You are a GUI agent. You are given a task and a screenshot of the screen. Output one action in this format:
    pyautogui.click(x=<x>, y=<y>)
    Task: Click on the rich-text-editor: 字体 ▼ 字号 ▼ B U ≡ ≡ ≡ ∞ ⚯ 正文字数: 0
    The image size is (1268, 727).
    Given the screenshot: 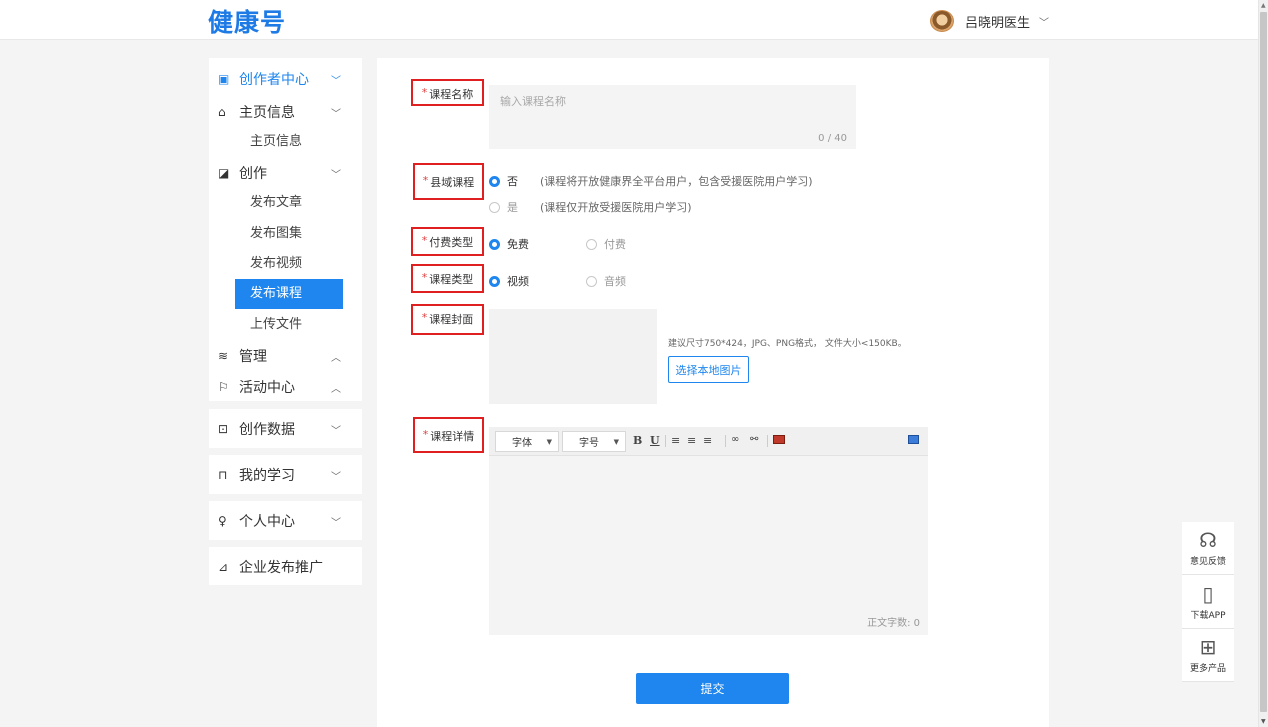 What is the action you would take?
    pyautogui.click(x=708, y=531)
    